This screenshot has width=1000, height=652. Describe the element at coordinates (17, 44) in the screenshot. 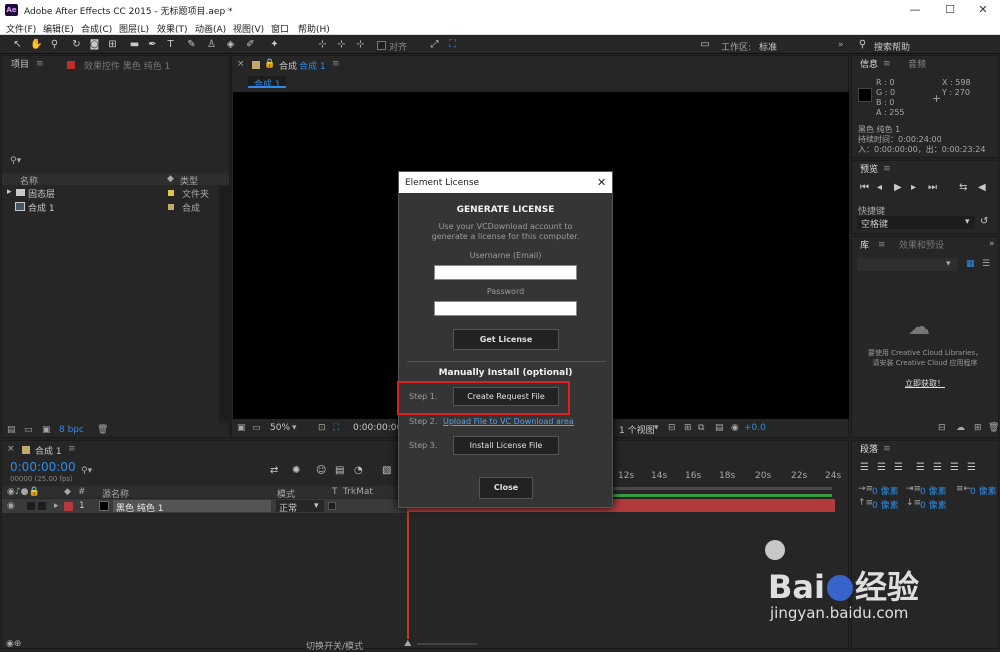

I see `selection-tool-icon: ↖` at that location.